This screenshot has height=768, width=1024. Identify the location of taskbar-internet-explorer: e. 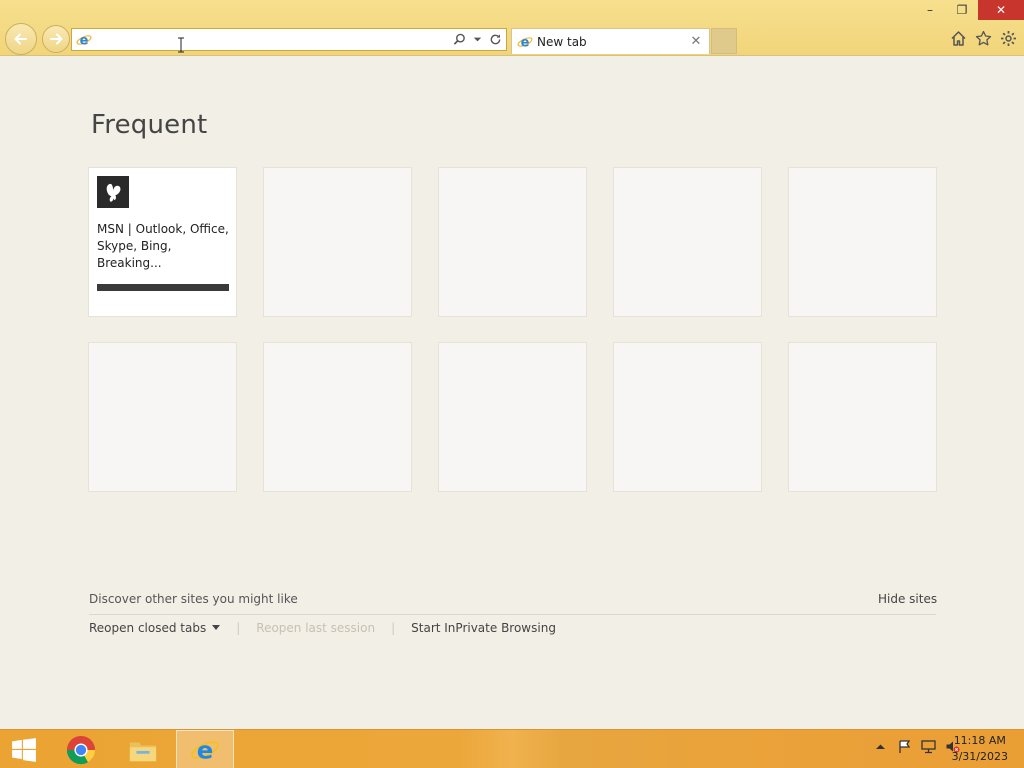
(205, 749).